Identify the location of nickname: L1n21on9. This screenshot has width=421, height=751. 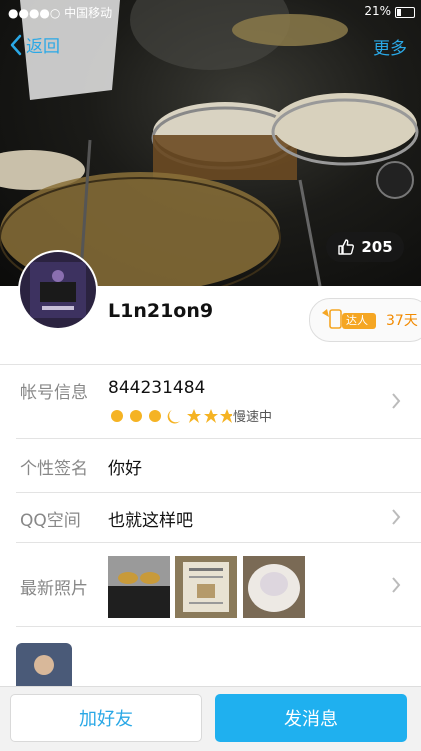
(161, 311).